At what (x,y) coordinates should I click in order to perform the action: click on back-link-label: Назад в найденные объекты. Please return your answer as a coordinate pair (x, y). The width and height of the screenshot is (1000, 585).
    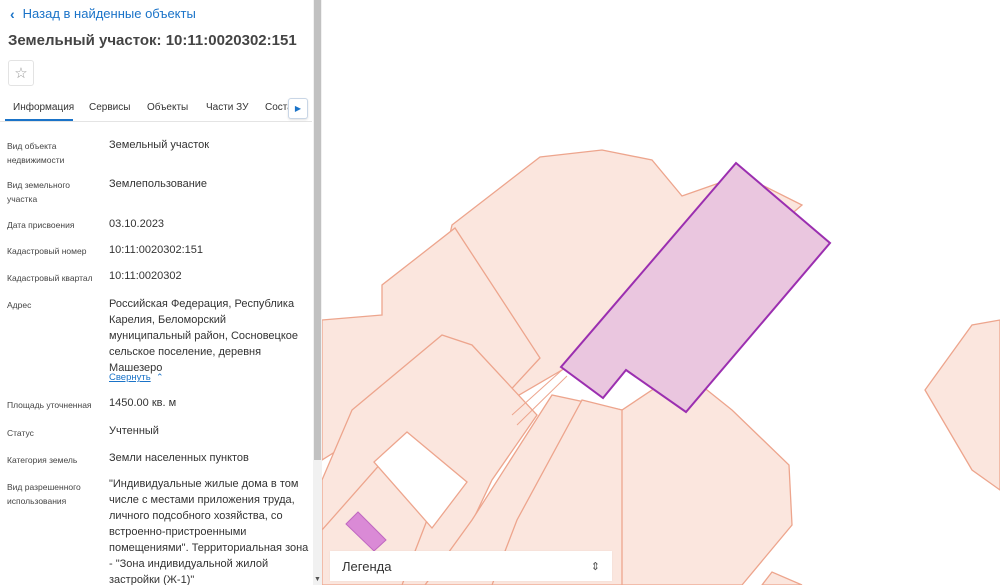
    Looking at the image, I should click on (109, 13).